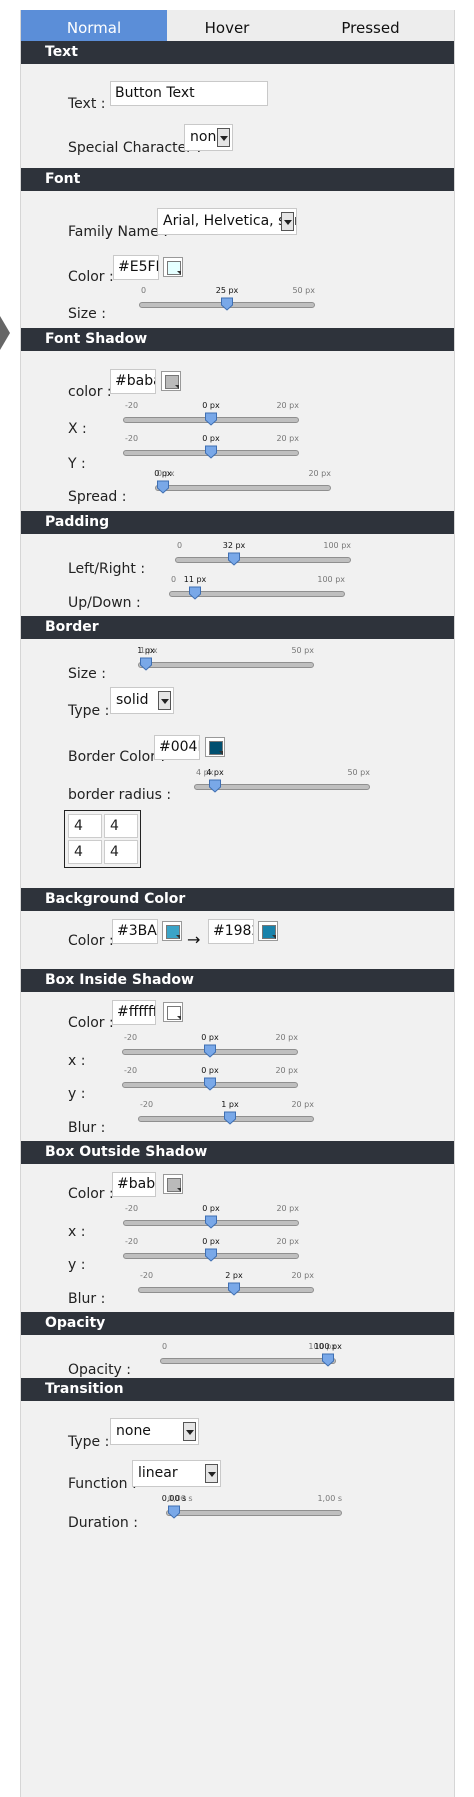 This screenshot has height=1797, width=474. Describe the element at coordinates (237, 1323) in the screenshot. I see `section-header-opacity: Opacity` at that location.